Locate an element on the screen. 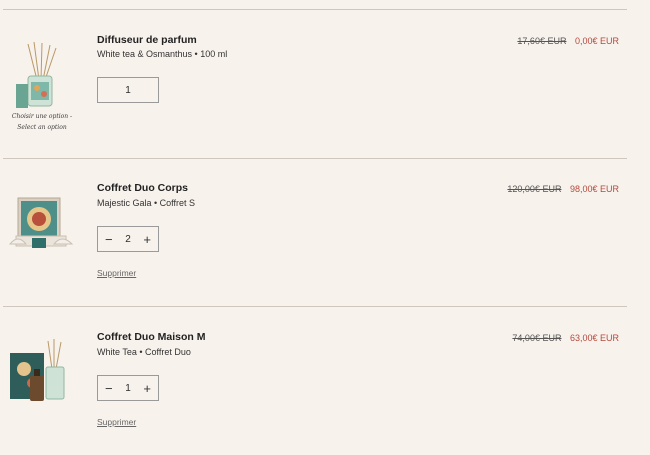  item-subtitle: Majestic Gala • Coffret S is located at coordinates (146, 203).